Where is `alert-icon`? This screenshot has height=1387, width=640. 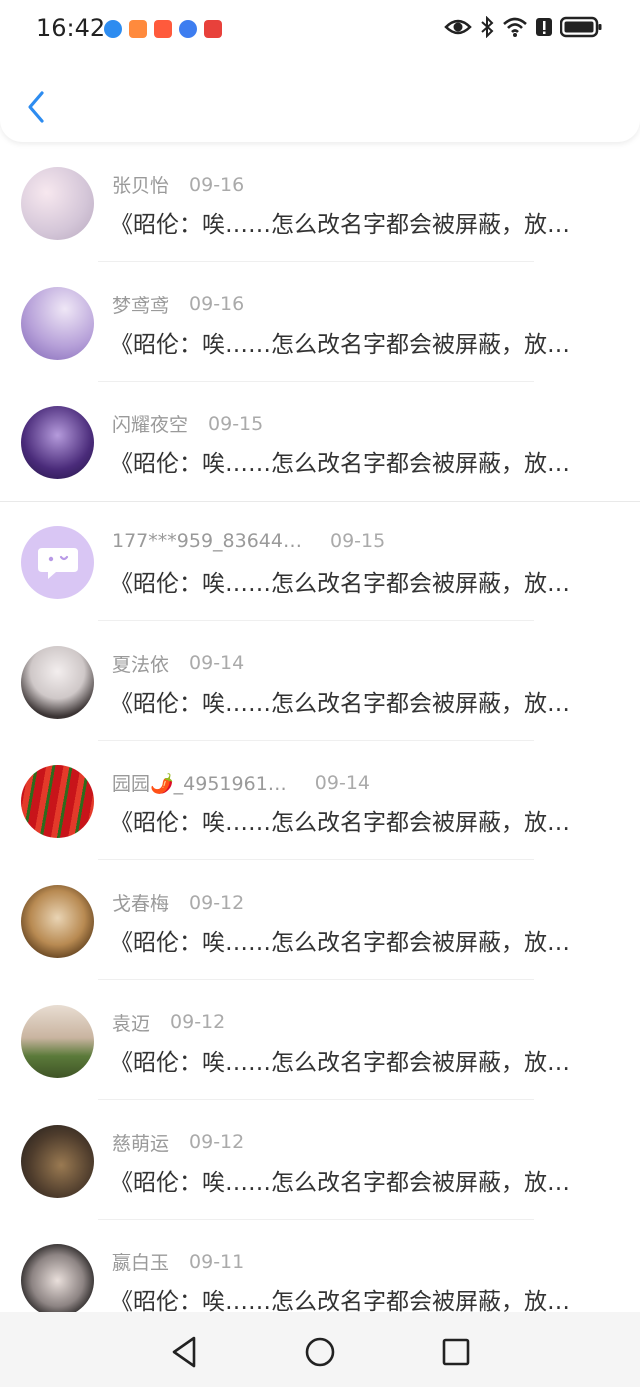
alert-icon is located at coordinates (544, 27).